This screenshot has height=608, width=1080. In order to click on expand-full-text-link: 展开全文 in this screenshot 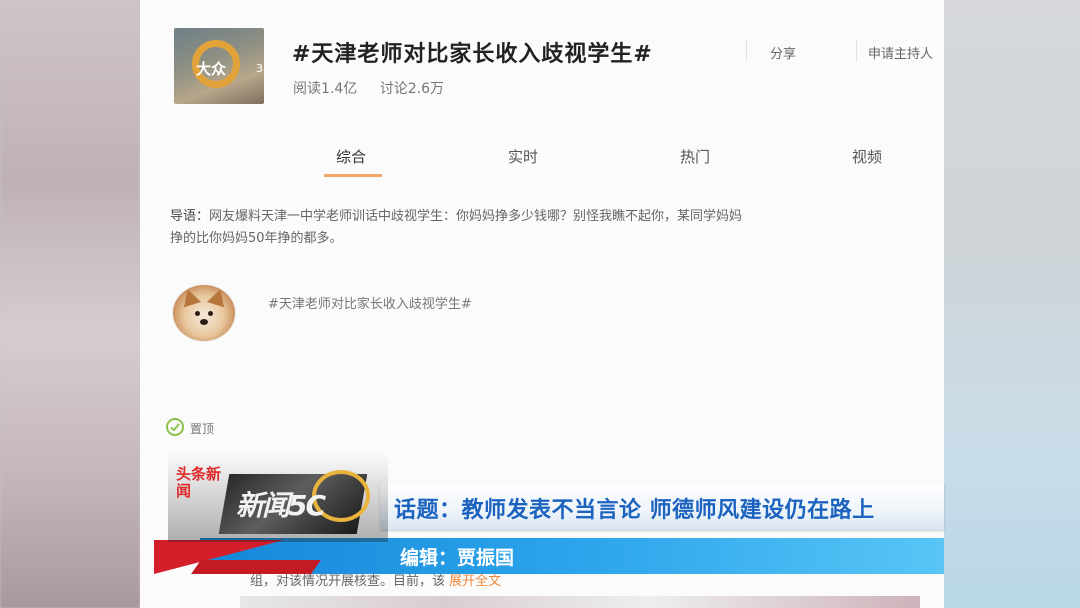, I will do `click(475, 581)`.